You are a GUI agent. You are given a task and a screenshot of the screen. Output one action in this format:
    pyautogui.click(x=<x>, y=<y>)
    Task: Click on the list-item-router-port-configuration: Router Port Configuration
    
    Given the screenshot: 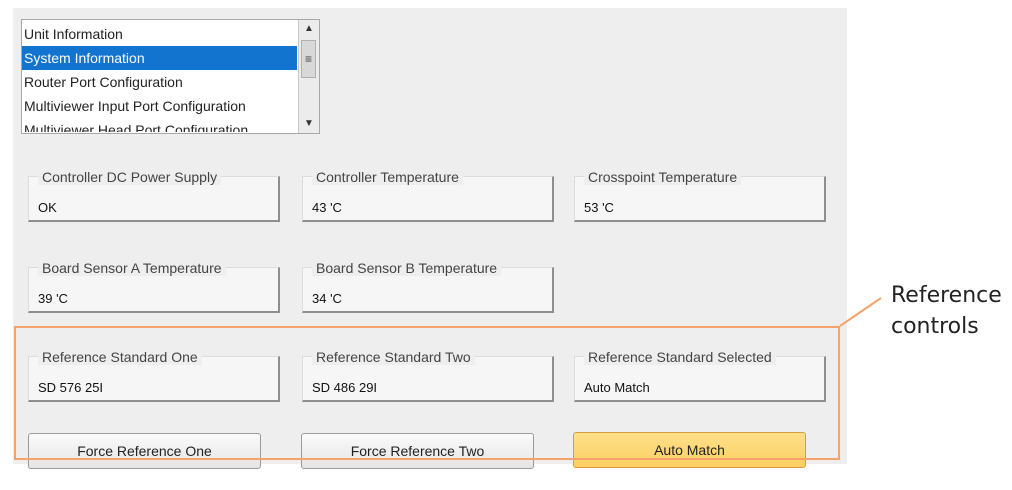 What is the action you would take?
    pyautogui.click(x=159, y=82)
    